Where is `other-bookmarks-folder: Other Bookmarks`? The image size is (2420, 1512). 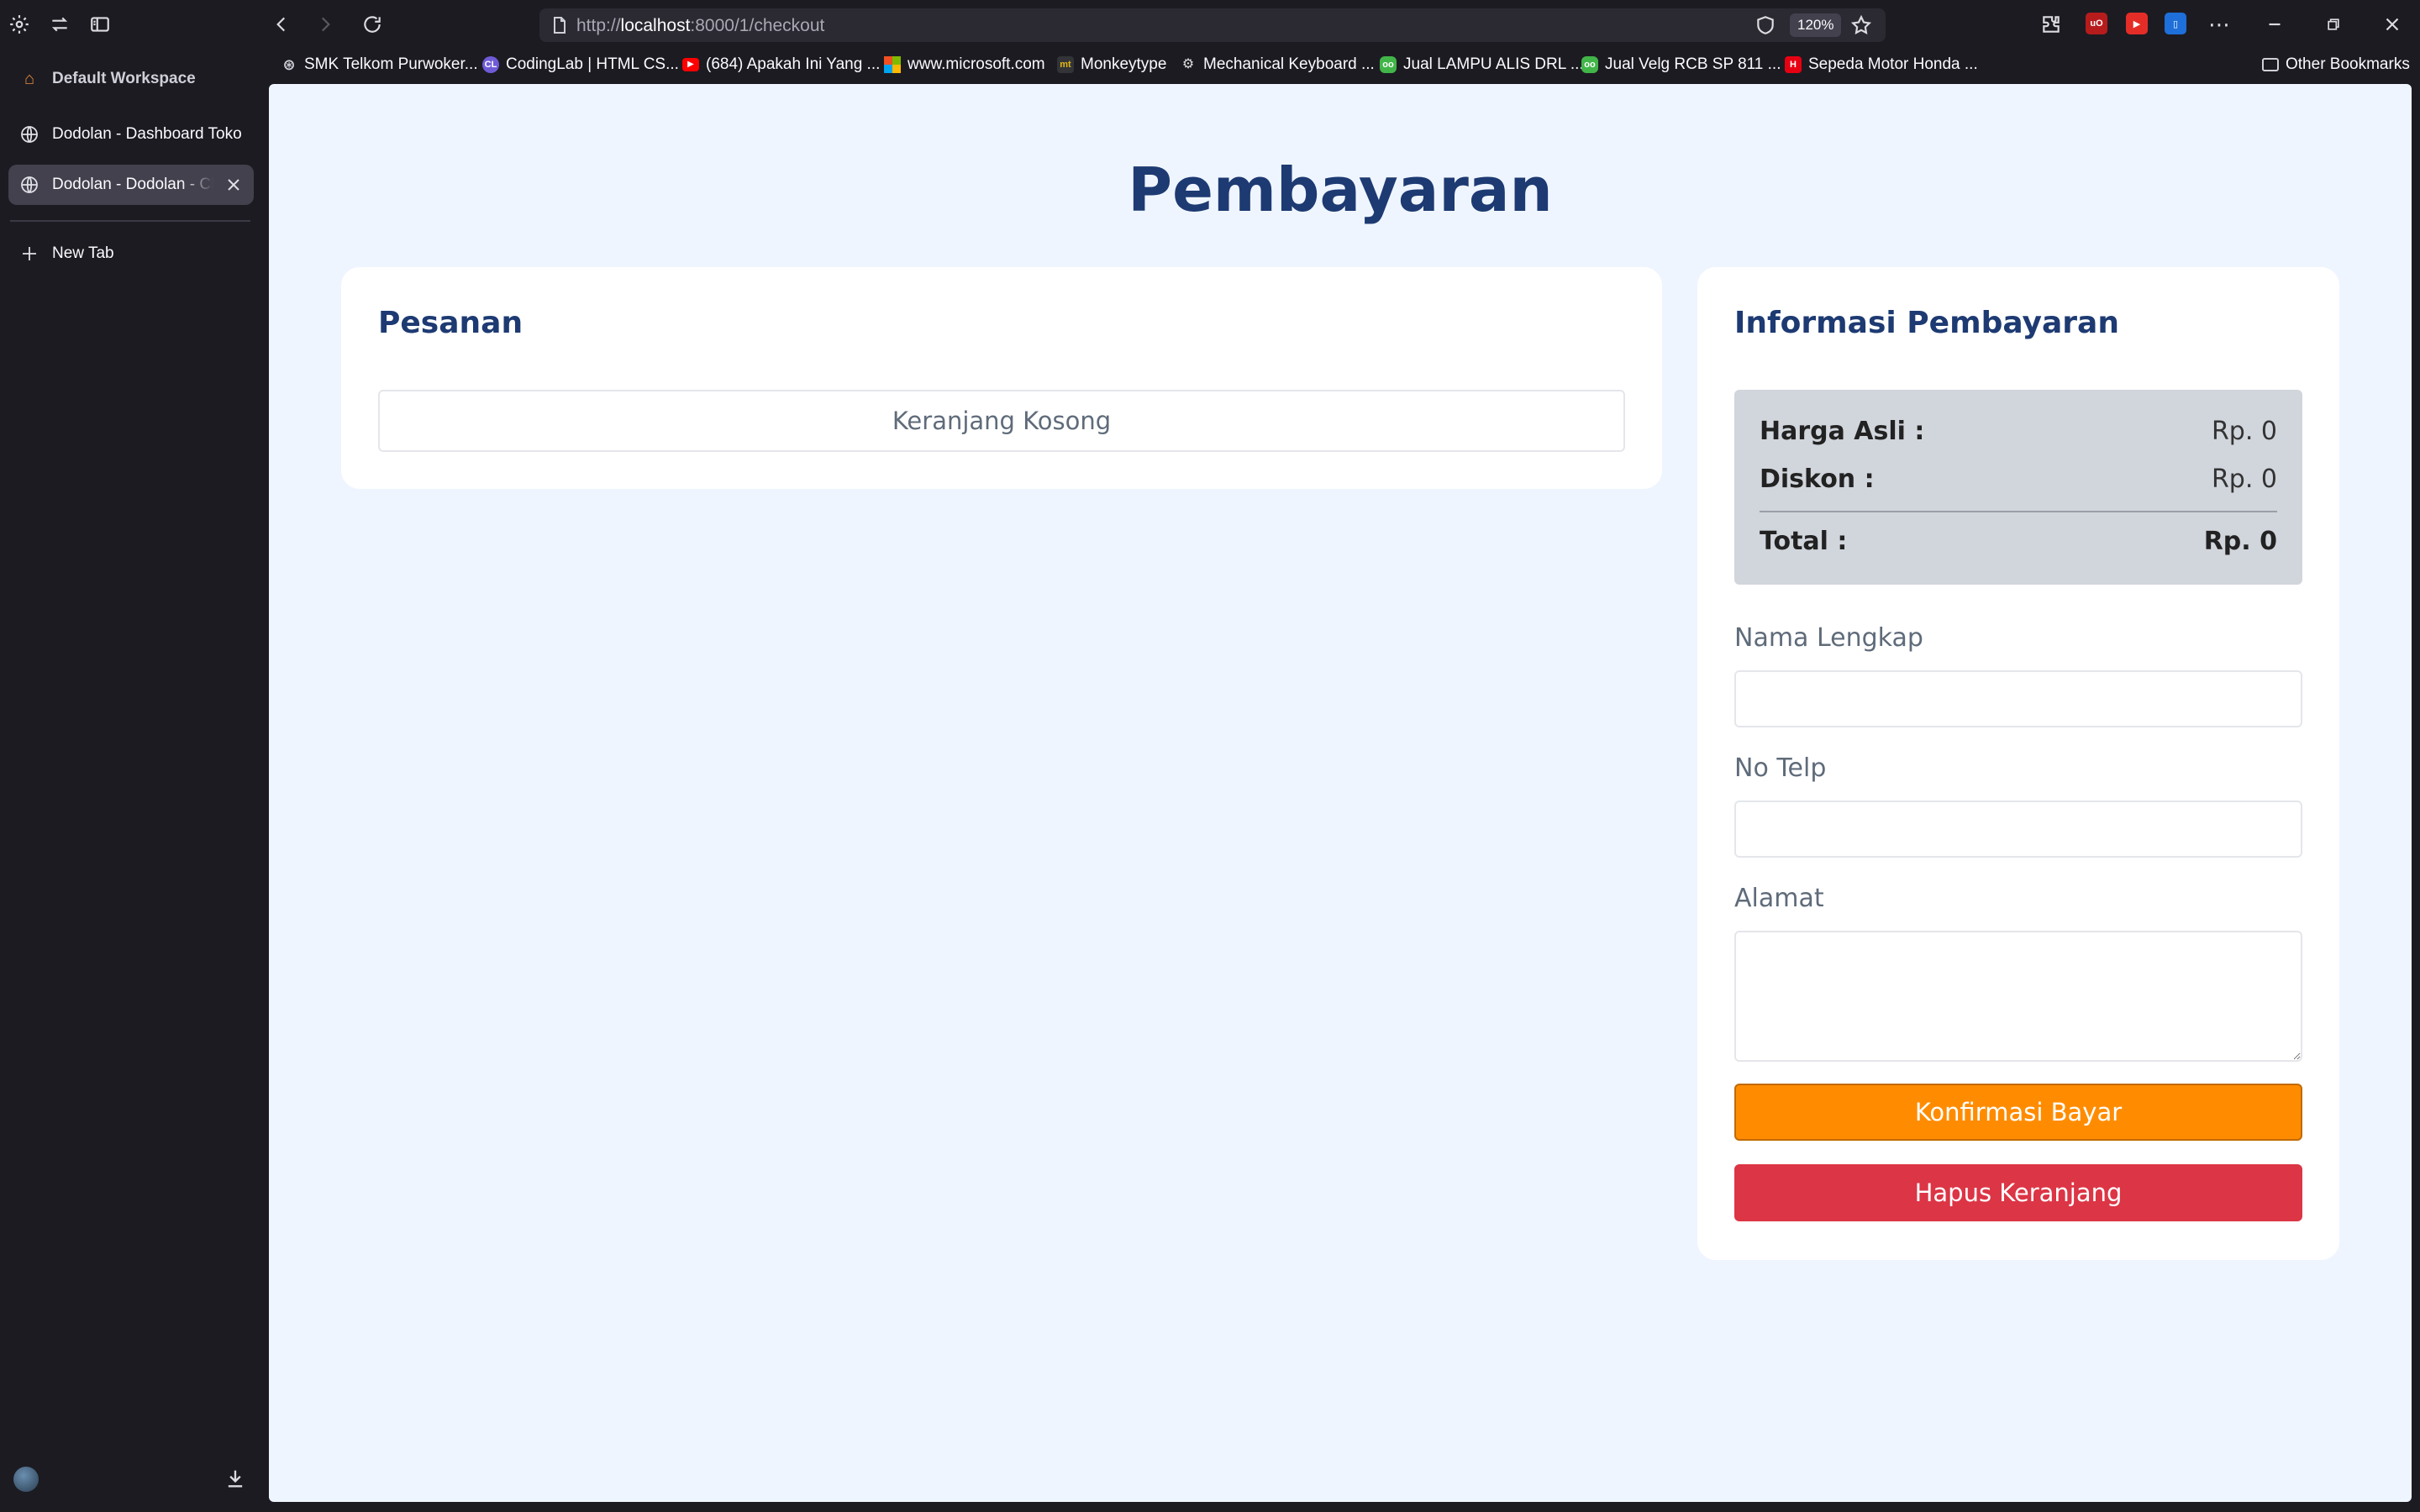 other-bookmarks-folder: Other Bookmarks is located at coordinates (2336, 64).